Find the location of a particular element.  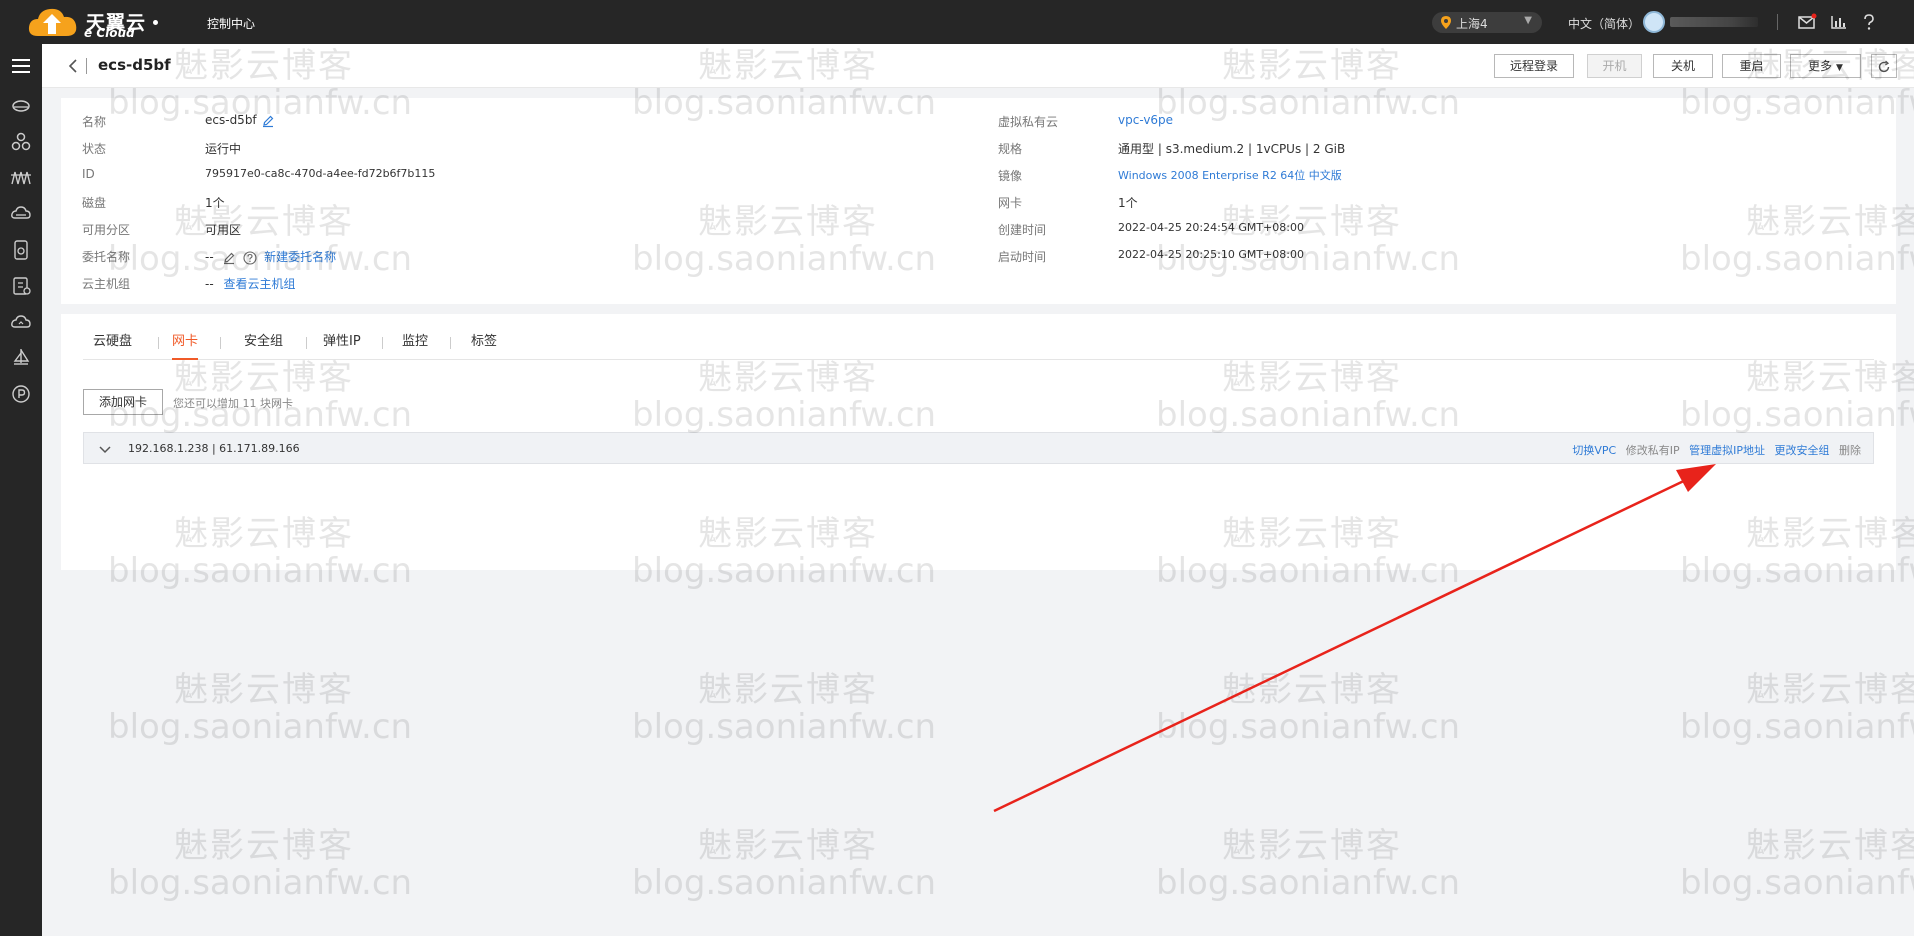

restart-button: 重启 is located at coordinates (1751, 66).